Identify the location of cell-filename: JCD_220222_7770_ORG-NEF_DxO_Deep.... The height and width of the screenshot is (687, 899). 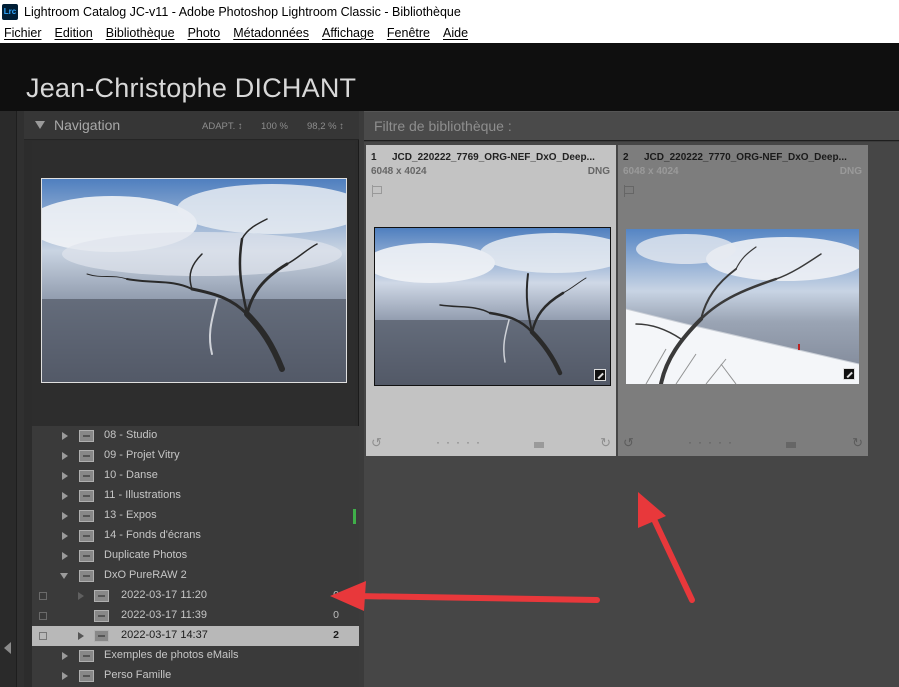
(745, 157).